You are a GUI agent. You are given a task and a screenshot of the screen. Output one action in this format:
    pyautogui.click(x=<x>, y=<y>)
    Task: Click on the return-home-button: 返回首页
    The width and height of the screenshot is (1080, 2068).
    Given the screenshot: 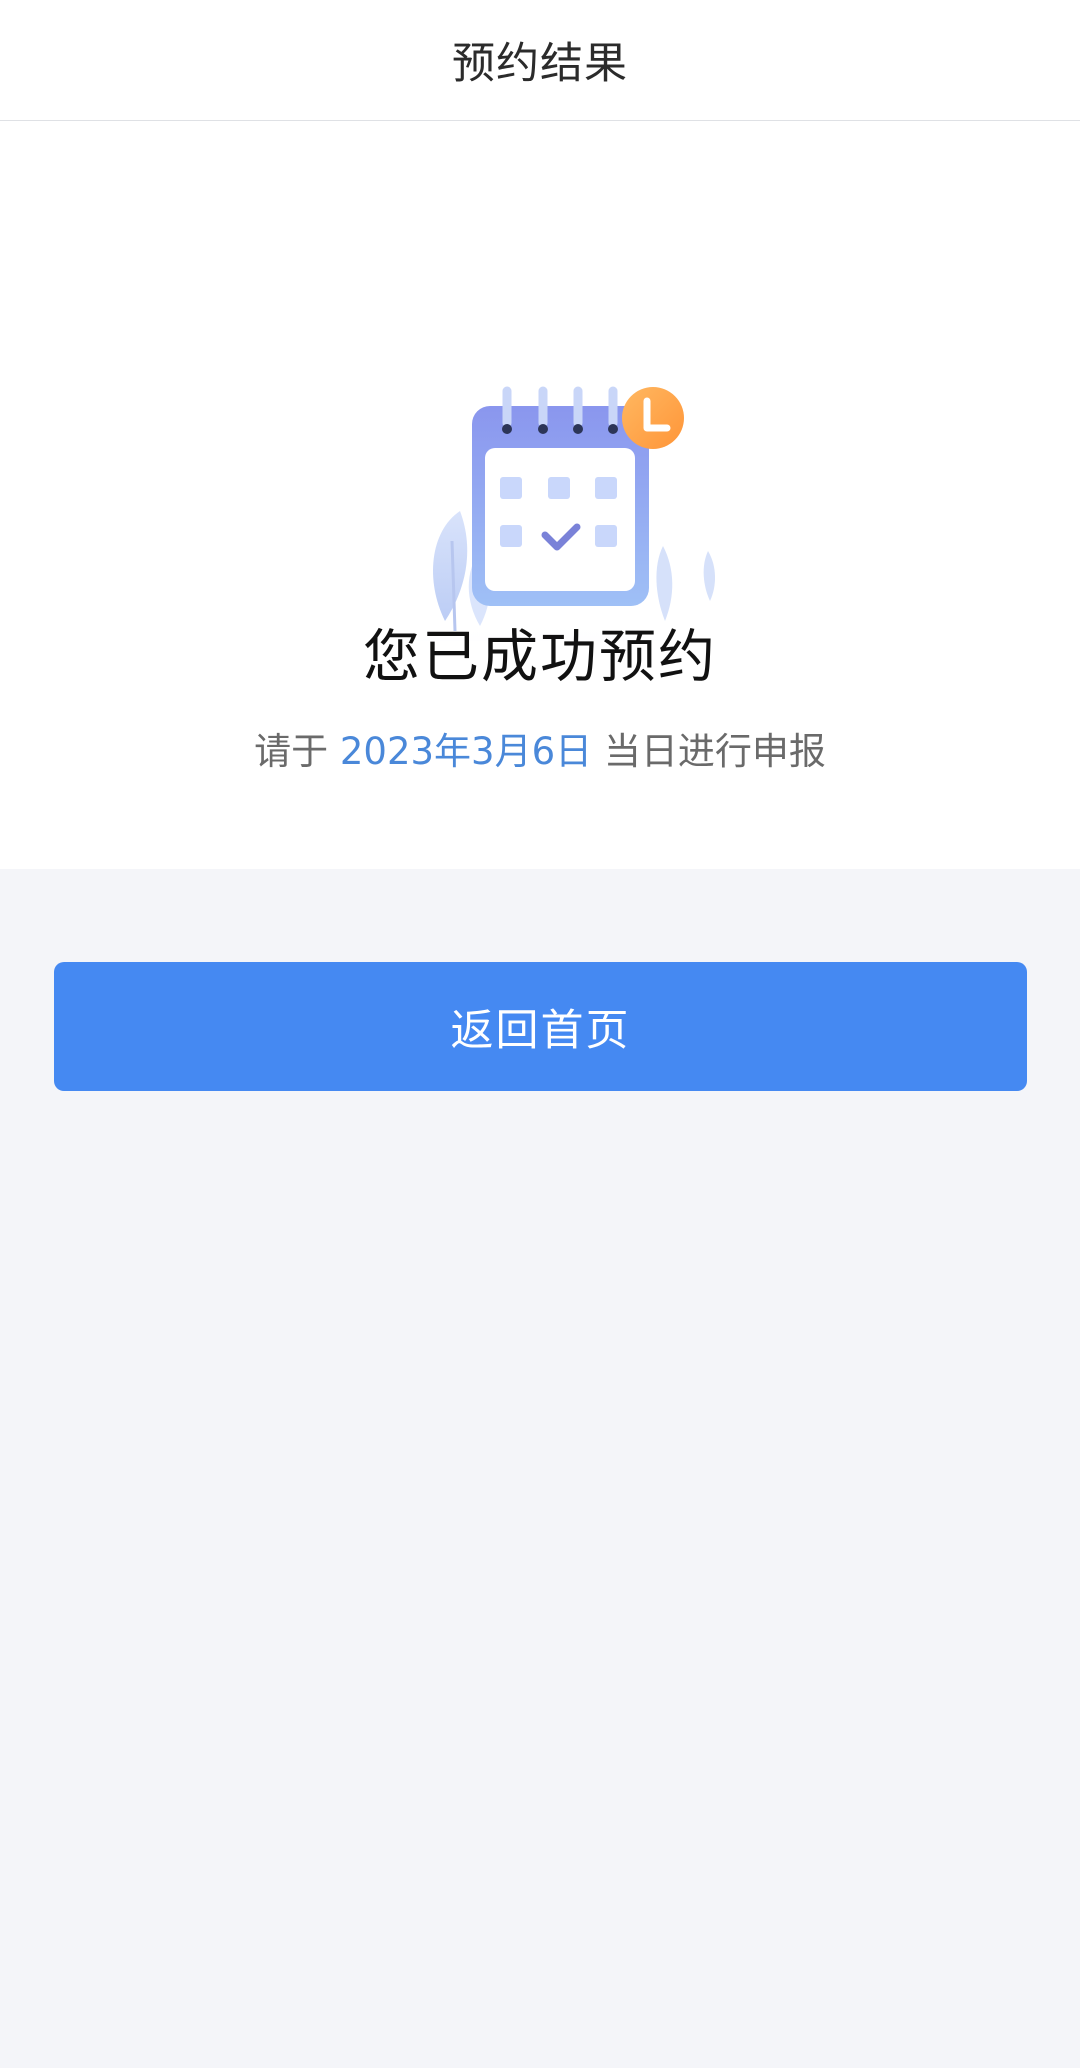 What is the action you would take?
    pyautogui.click(x=540, y=1026)
    